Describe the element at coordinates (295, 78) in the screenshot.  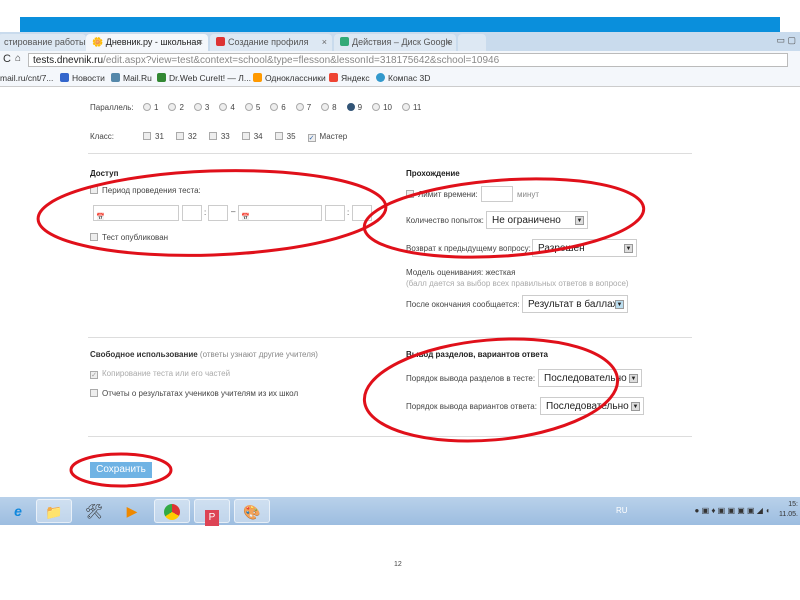
I see `bookmark-label: Одноклассники` at that location.